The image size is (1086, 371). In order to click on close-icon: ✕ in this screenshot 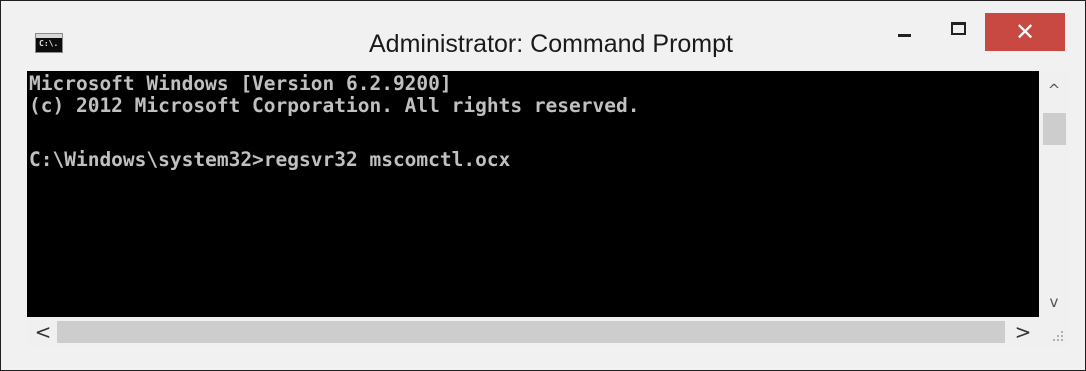, I will do `click(1025, 32)`.